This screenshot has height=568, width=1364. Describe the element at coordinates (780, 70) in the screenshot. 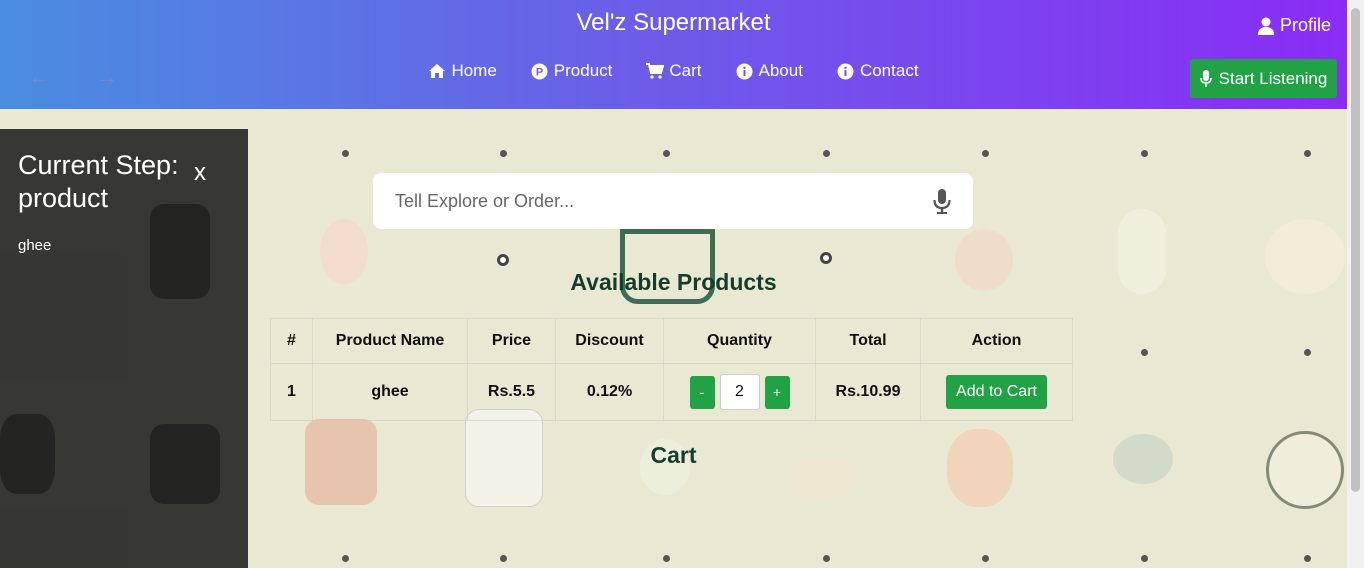

I see `nav-about-label: About` at that location.